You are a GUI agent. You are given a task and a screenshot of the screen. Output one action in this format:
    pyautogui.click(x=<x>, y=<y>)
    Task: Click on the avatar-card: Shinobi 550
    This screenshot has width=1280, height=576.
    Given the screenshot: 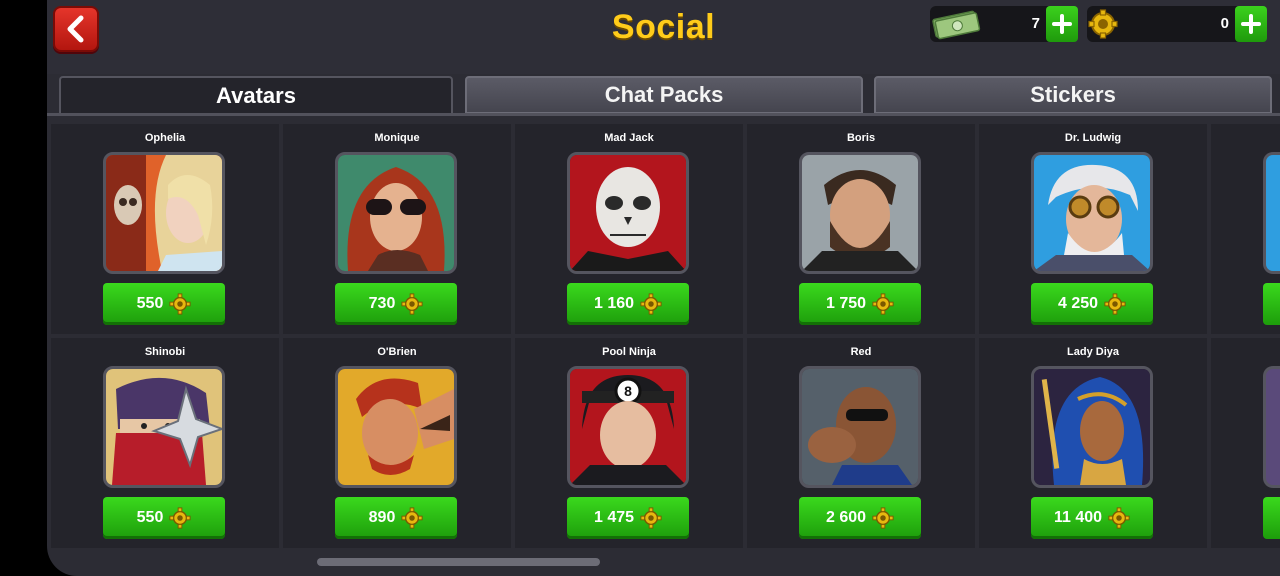 What is the action you would take?
    pyautogui.click(x=165, y=443)
    